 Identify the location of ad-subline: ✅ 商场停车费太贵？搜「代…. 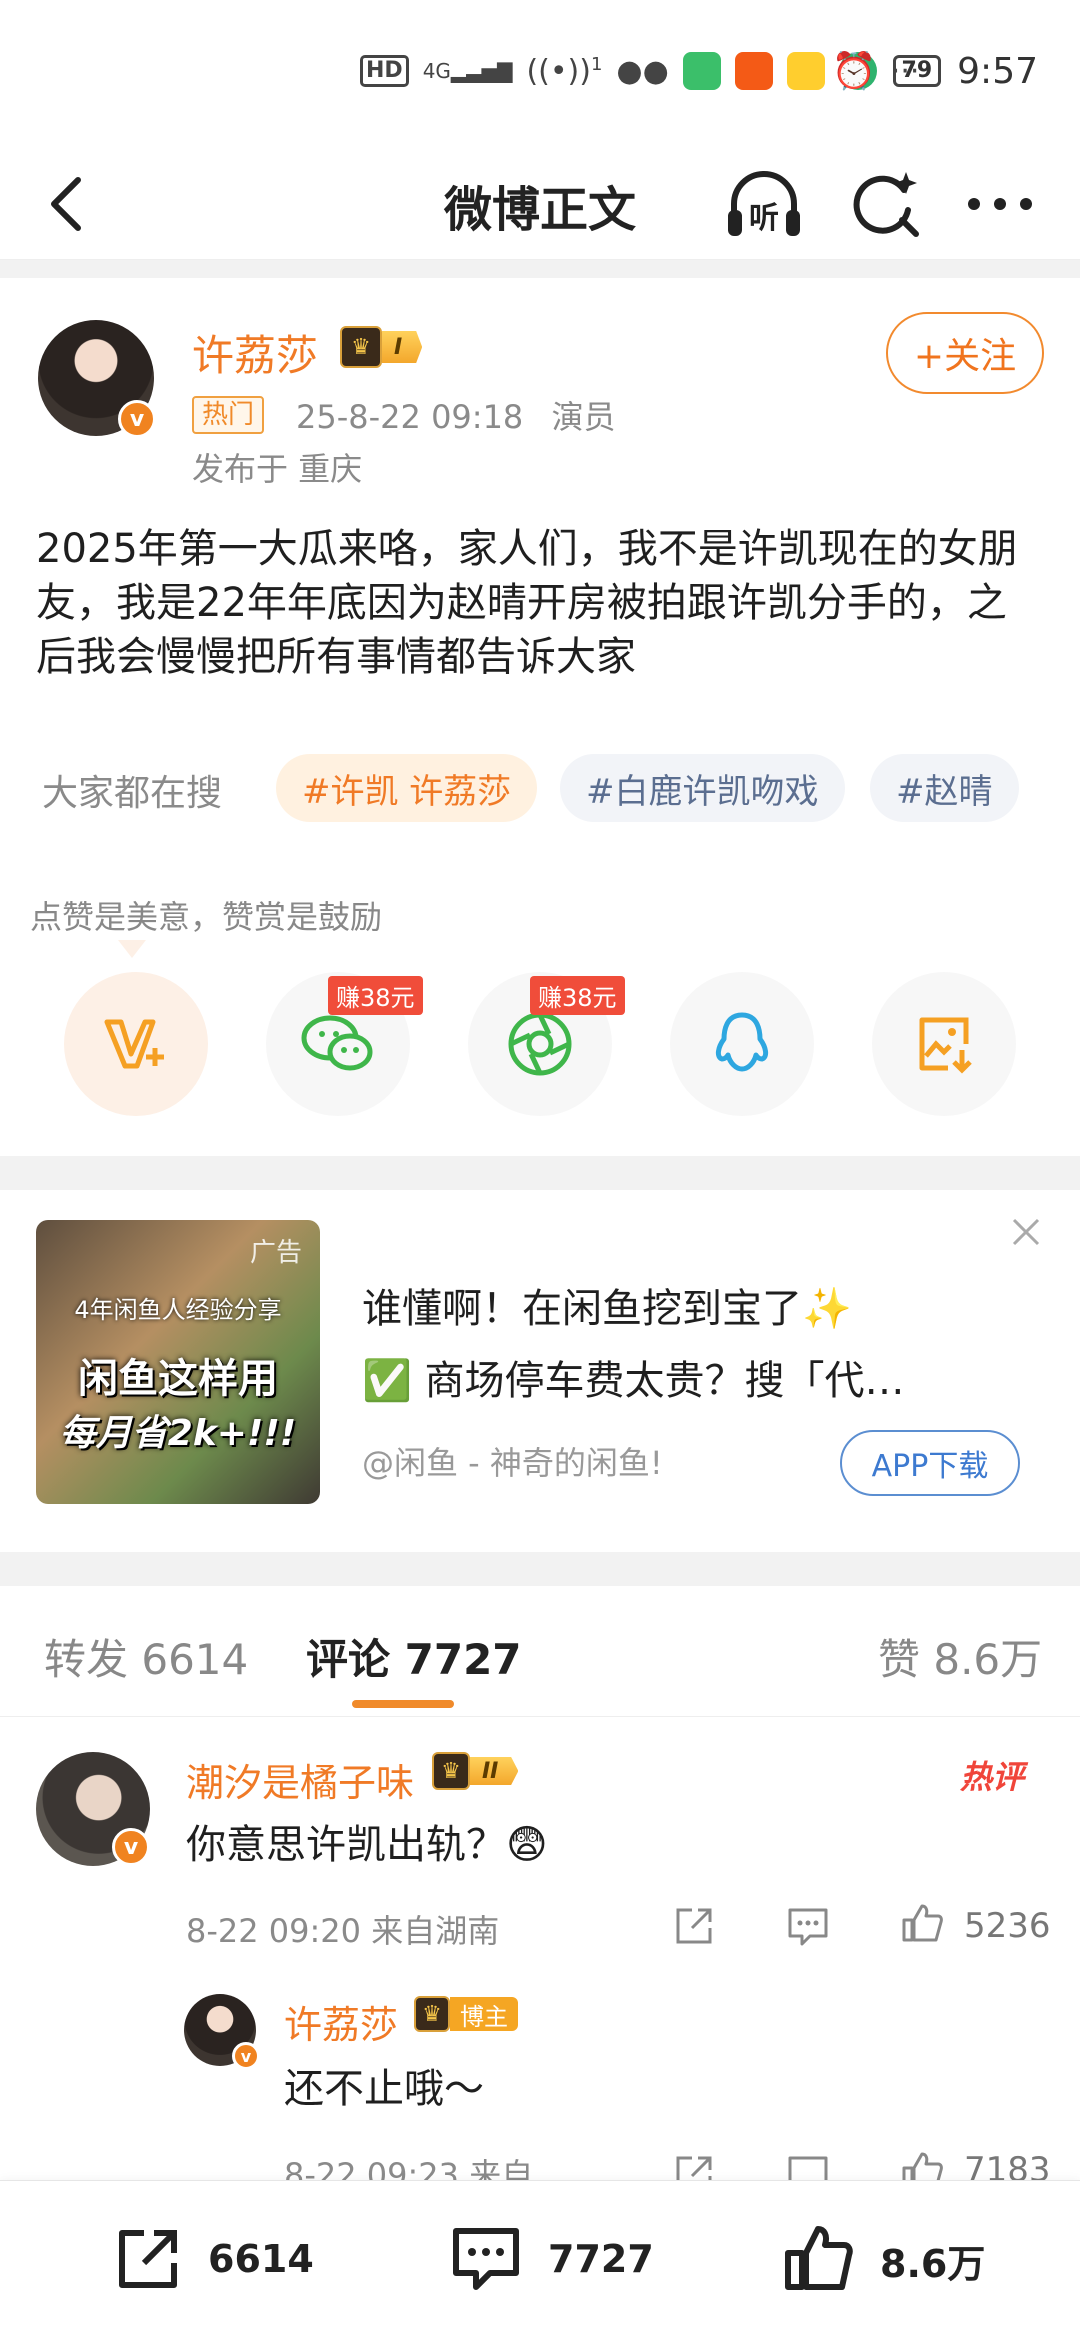
(672, 1377).